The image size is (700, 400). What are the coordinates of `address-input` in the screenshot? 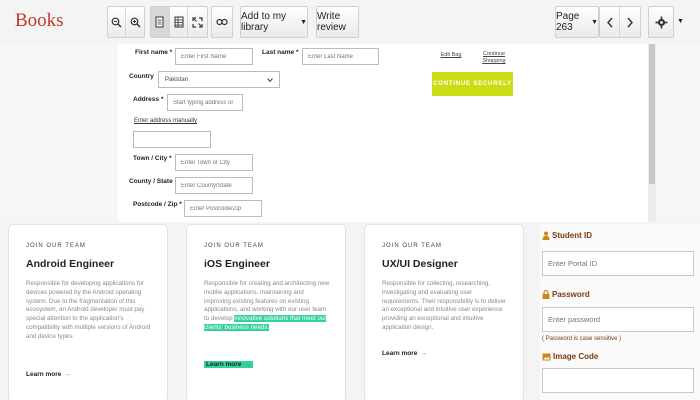 It's located at (205, 102).